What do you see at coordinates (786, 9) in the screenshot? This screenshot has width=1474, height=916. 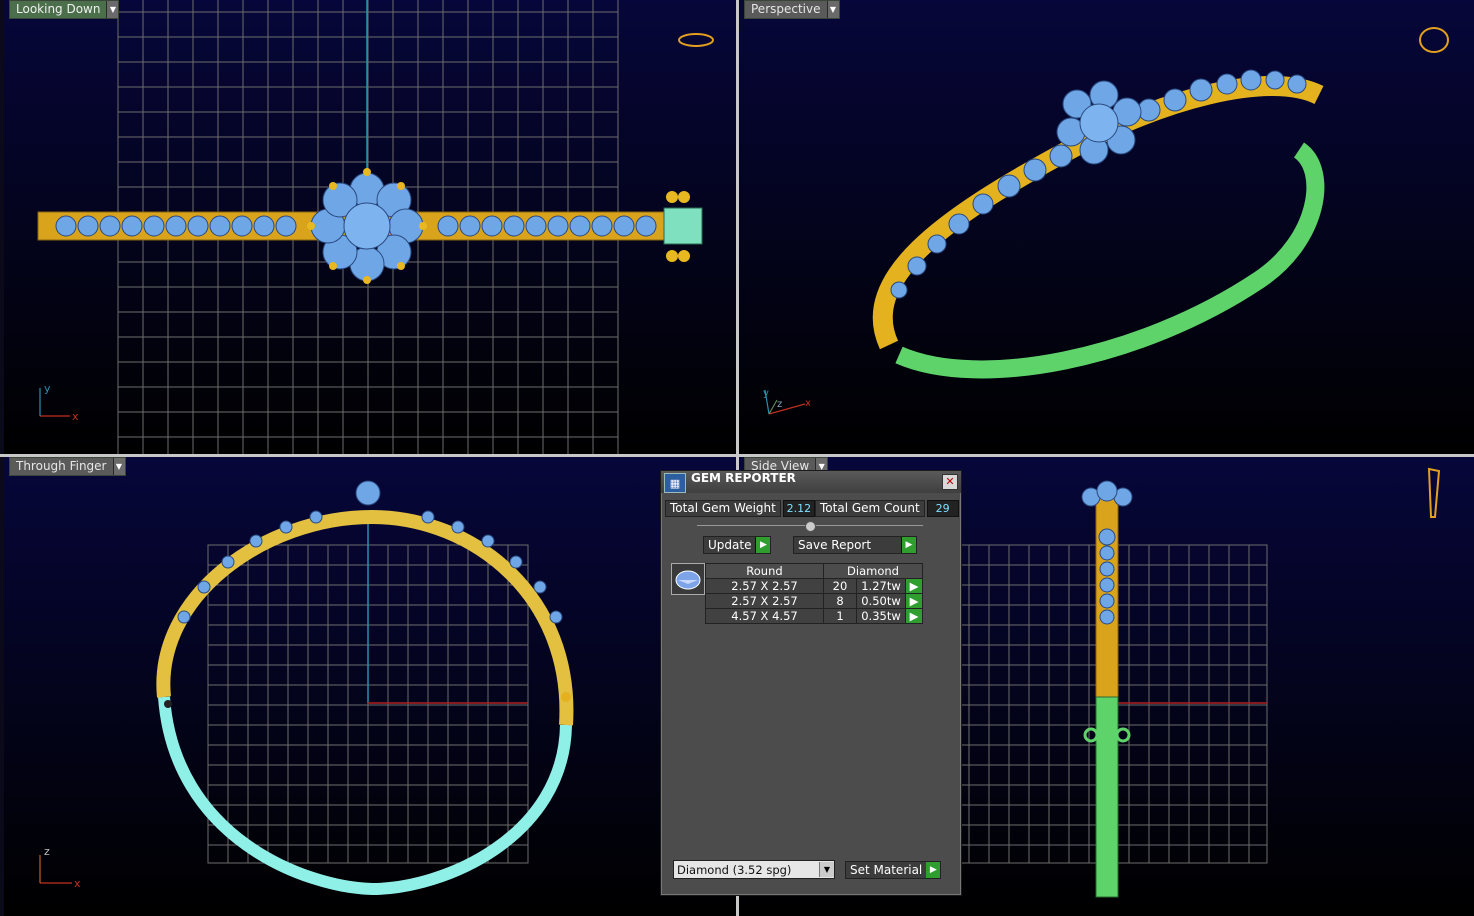 I see `viewport-label: Perspective` at bounding box center [786, 9].